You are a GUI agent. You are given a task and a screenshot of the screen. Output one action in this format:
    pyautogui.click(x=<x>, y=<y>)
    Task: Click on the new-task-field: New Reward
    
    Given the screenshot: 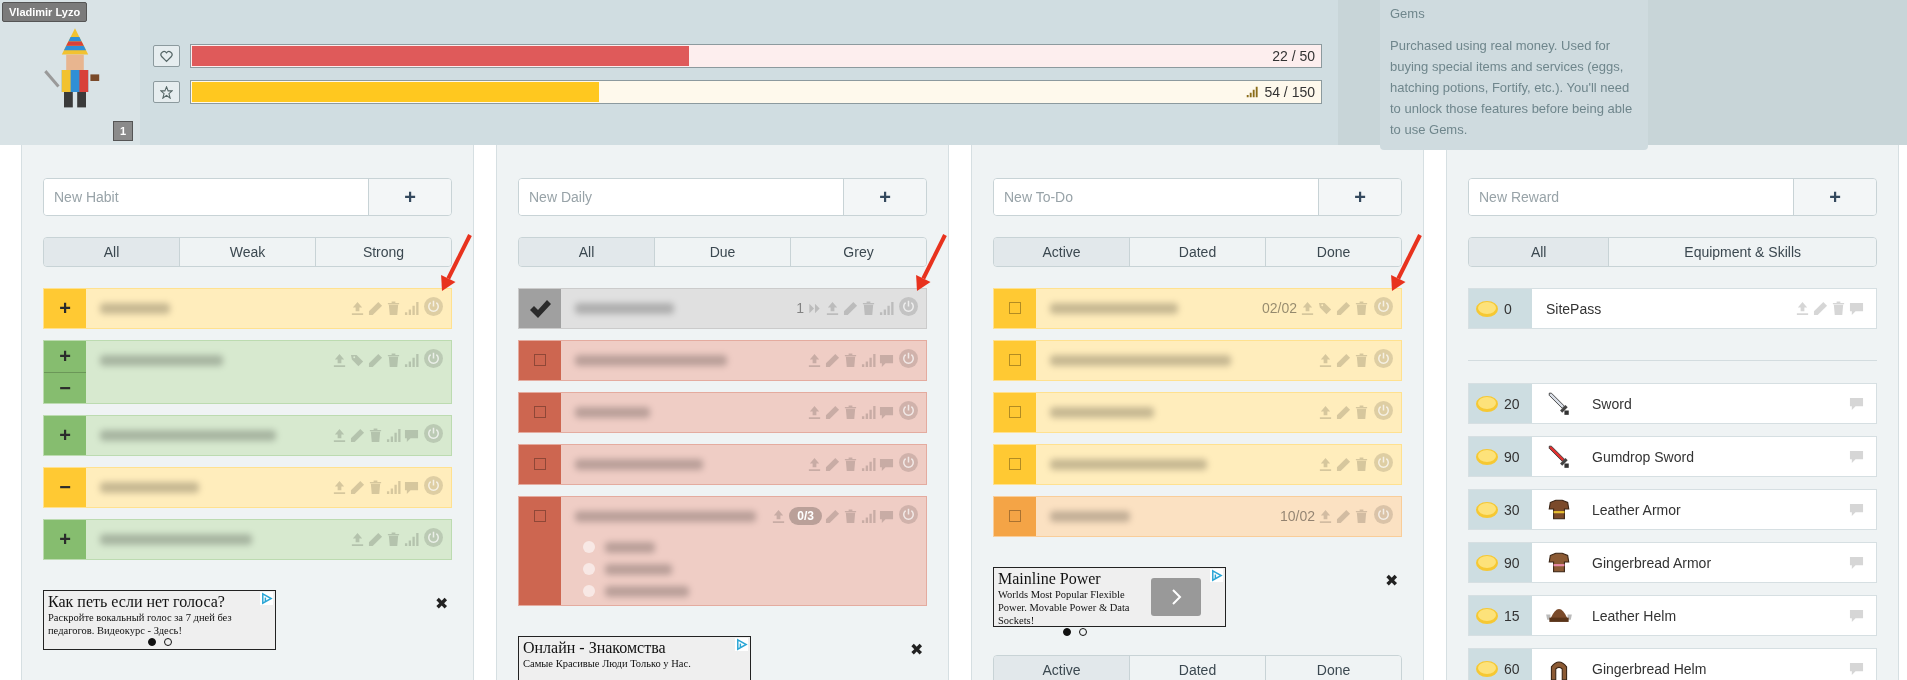 What is the action you would take?
    pyautogui.click(x=1631, y=197)
    